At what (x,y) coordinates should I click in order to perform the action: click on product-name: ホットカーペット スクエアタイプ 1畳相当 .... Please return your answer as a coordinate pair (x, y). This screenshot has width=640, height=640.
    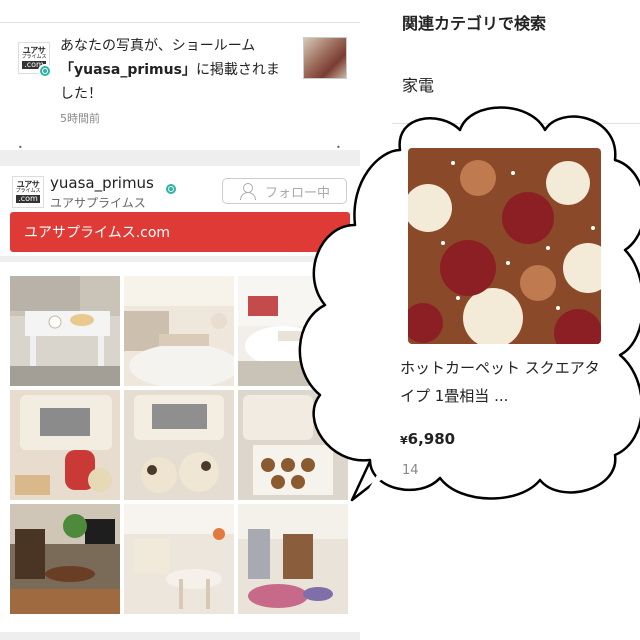
    Looking at the image, I should click on (505, 382).